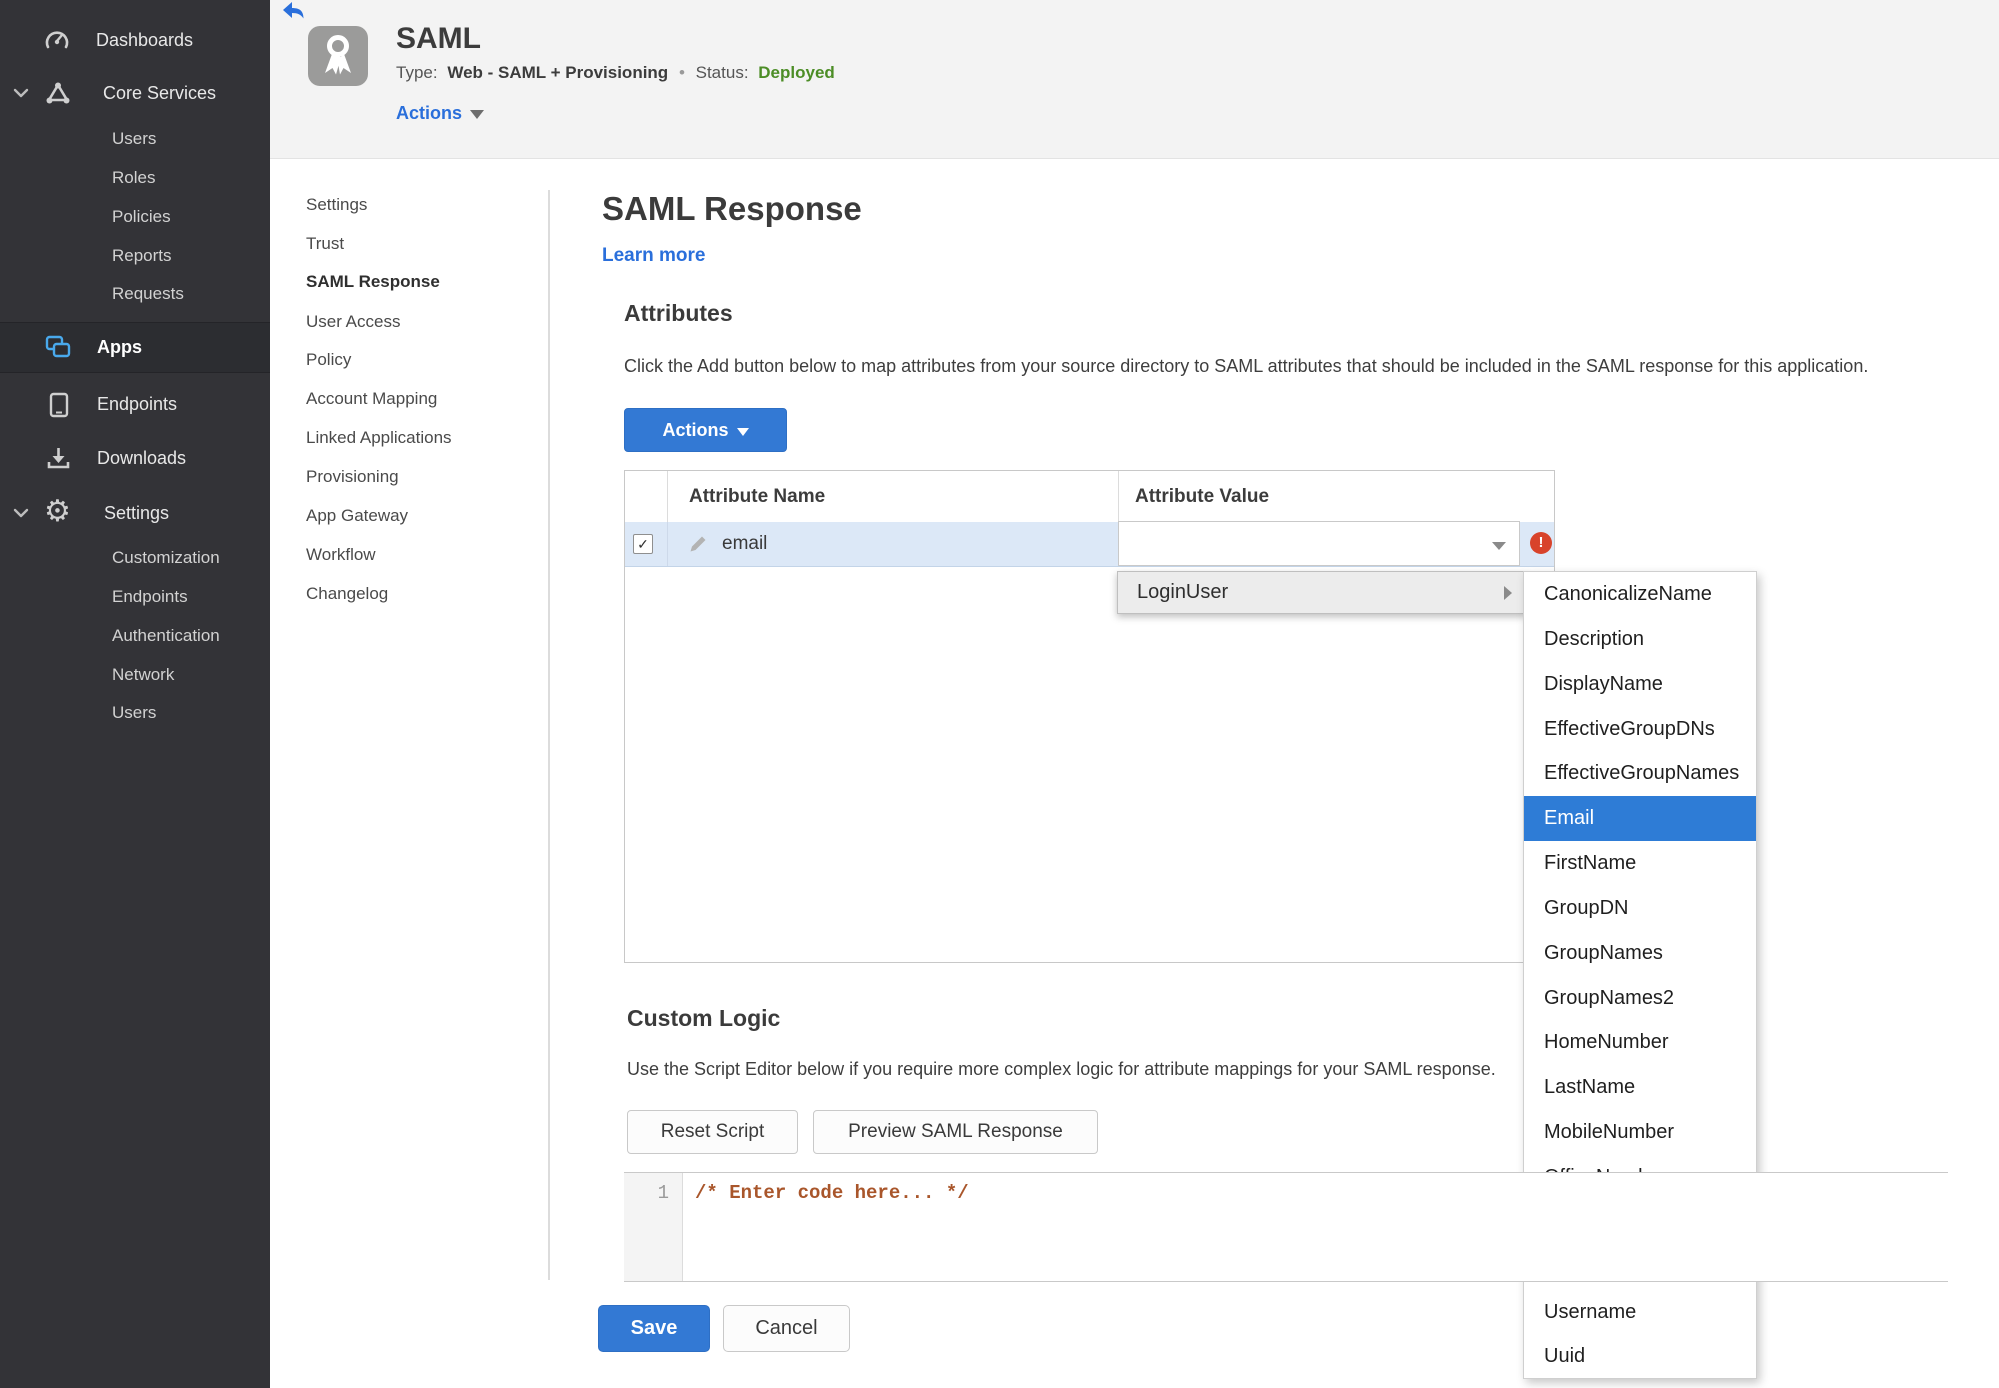 This screenshot has width=1999, height=1388. I want to click on value-menu-loginuser: LoginUser, so click(1322, 592).